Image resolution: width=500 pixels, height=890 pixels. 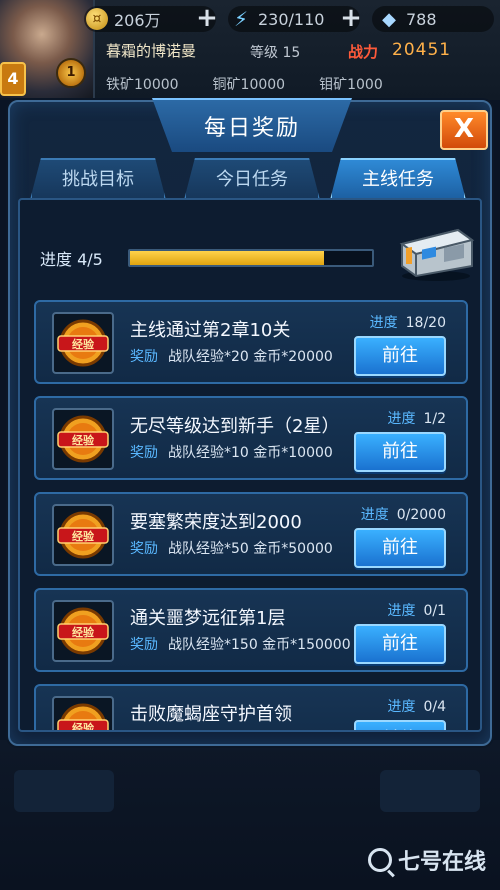 I want to click on tab-bar: 挑战目标 今日任务 主线任务, so click(x=252, y=179).